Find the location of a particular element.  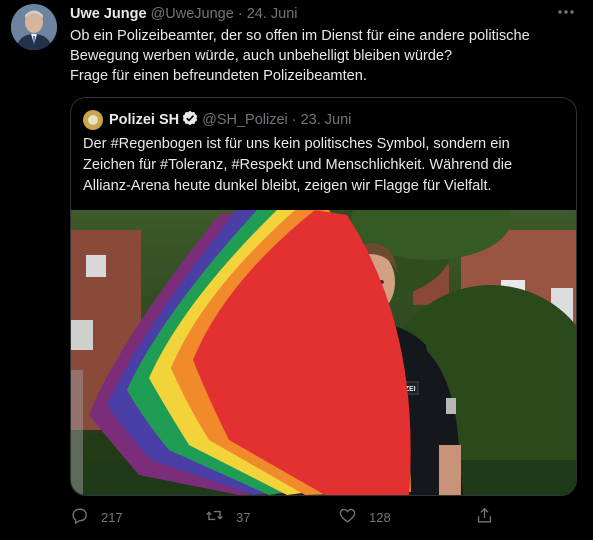

tweet-header: Uwe Junge @UweJunge · 24. Juni is located at coordinates (184, 14).